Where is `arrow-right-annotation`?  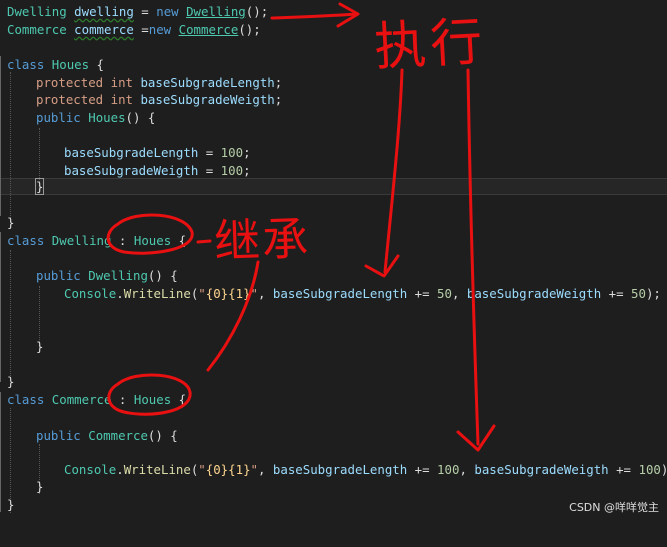
arrow-right-annotation is located at coordinates (314, 16).